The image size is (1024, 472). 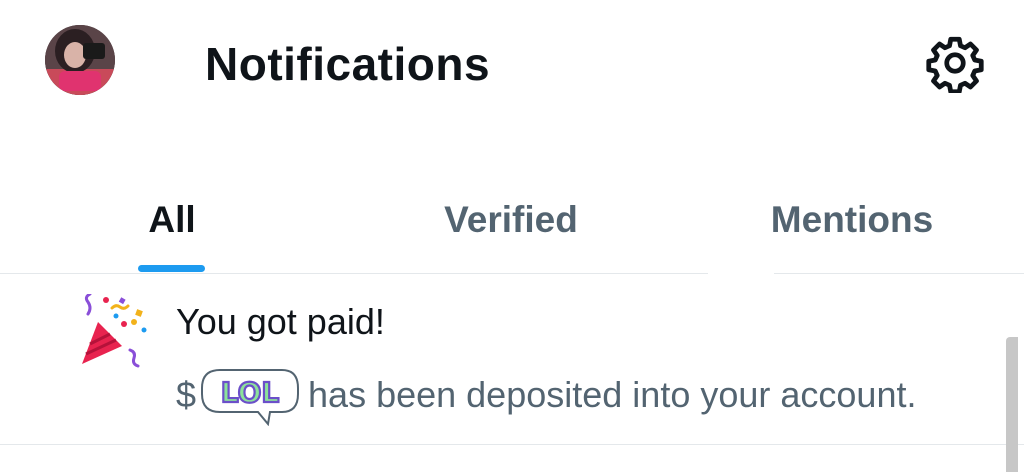 I want to click on gear-icon, so click(x=955, y=64).